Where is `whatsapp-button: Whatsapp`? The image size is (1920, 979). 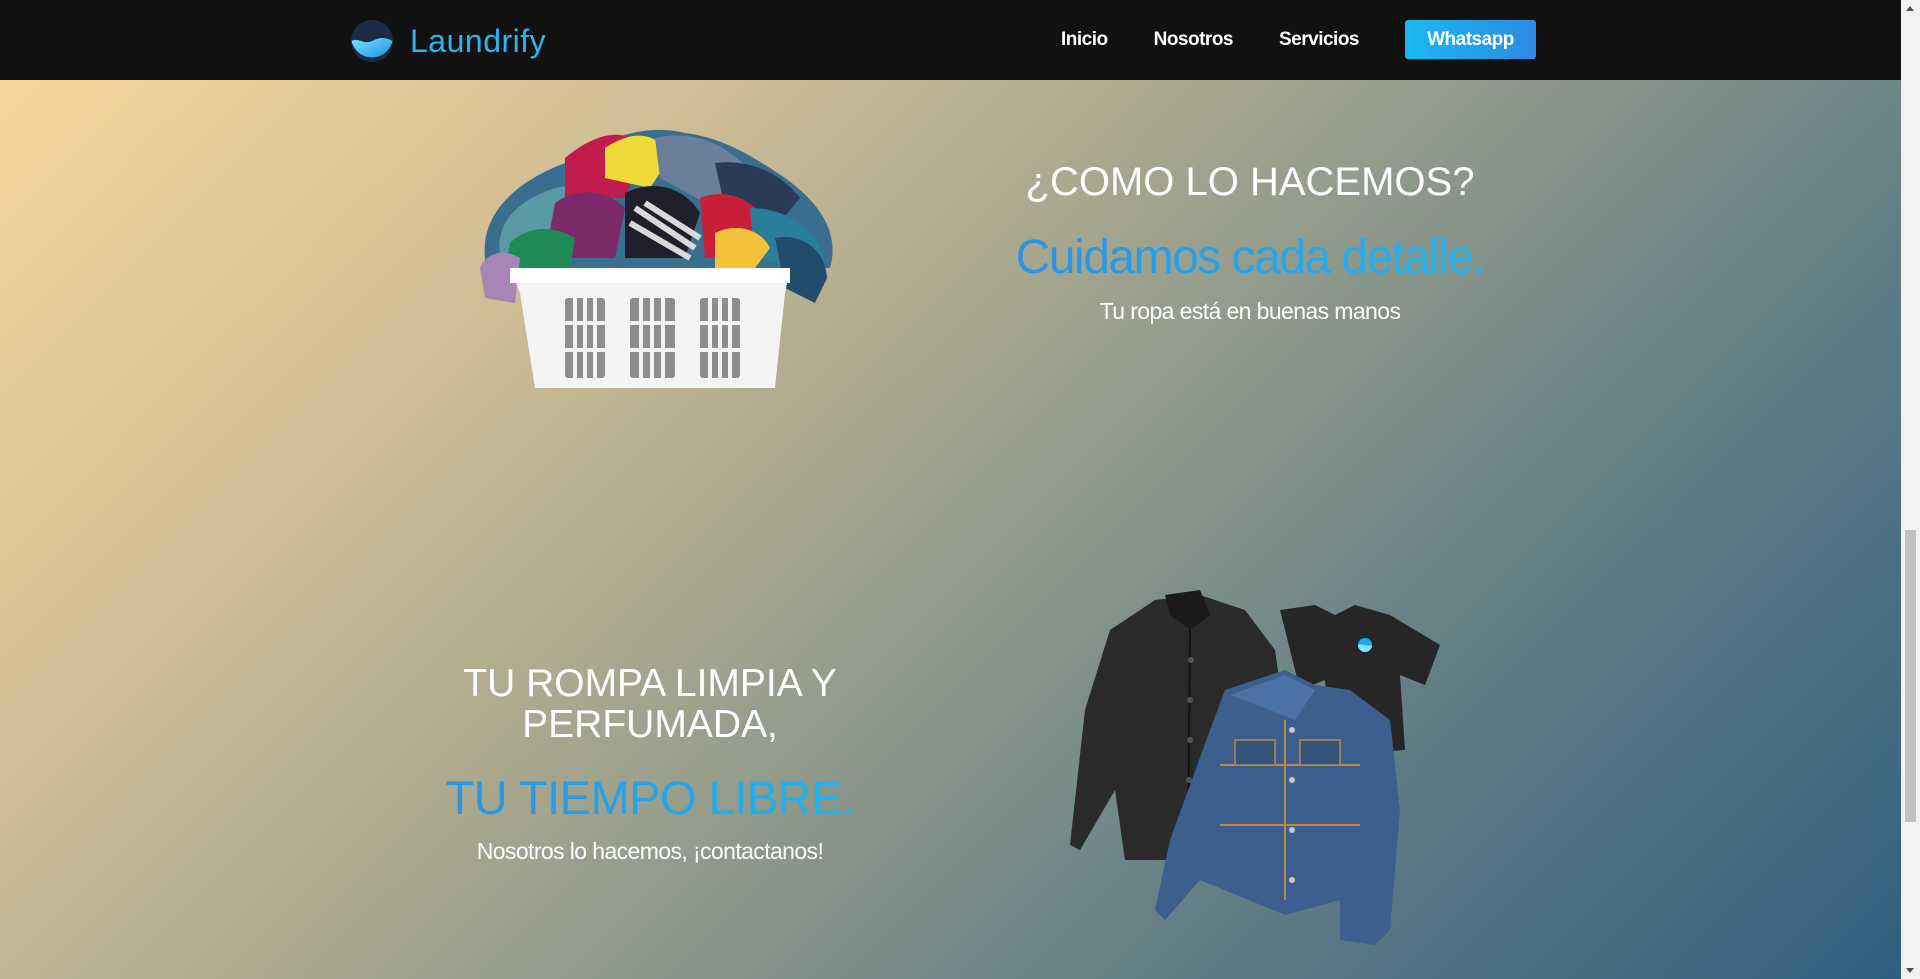 whatsapp-button: Whatsapp is located at coordinates (1470, 39).